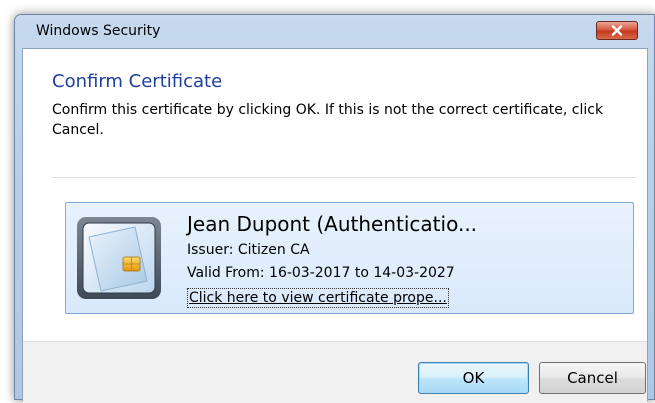 This screenshot has width=655, height=403. I want to click on separator, so click(344, 177).